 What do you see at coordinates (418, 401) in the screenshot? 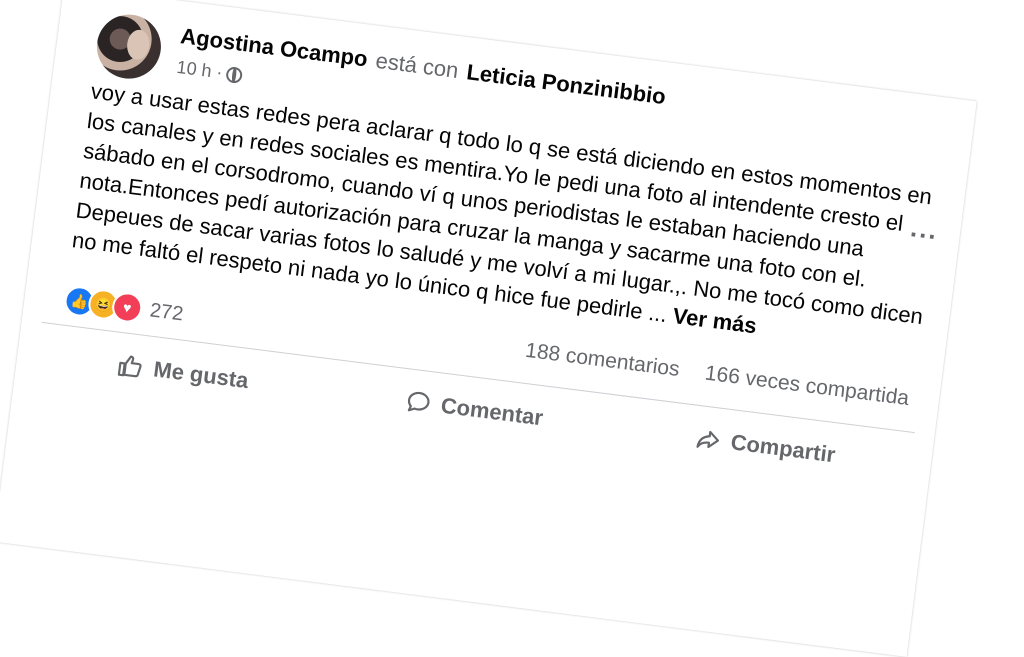
I see `comment-icon` at bounding box center [418, 401].